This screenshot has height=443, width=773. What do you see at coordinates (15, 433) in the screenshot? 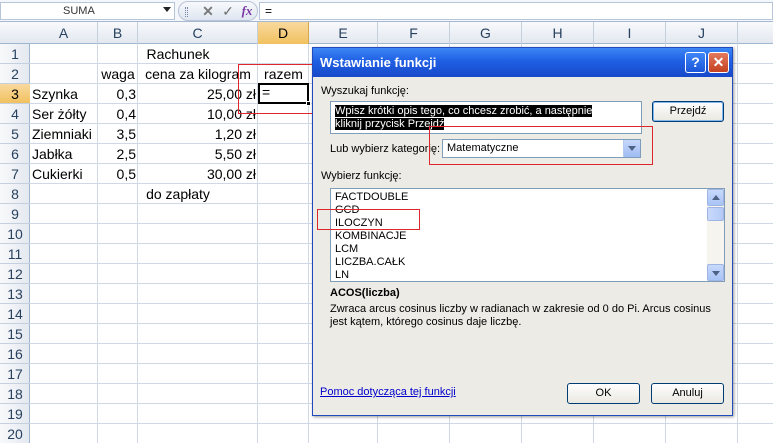
I see `row-header: 20` at bounding box center [15, 433].